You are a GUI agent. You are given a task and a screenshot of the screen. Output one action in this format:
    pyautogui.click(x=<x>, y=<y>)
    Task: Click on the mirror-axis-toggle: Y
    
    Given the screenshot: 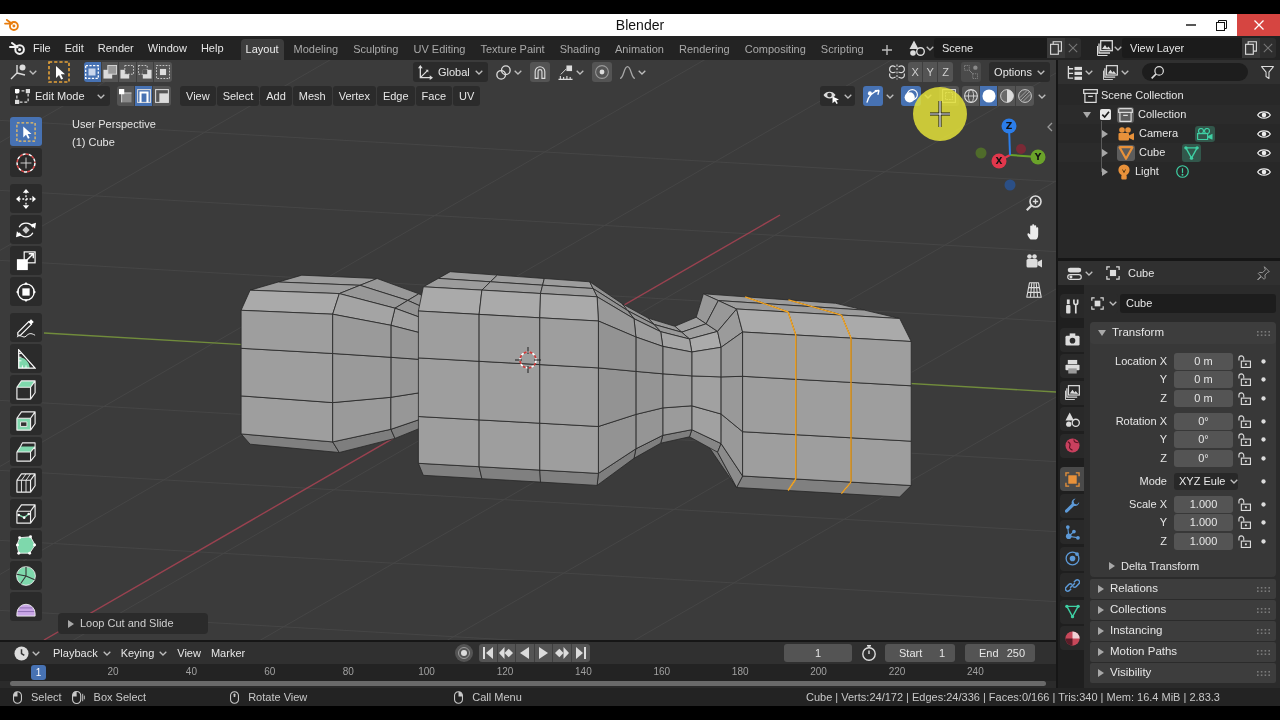 What is the action you would take?
    pyautogui.click(x=931, y=72)
    